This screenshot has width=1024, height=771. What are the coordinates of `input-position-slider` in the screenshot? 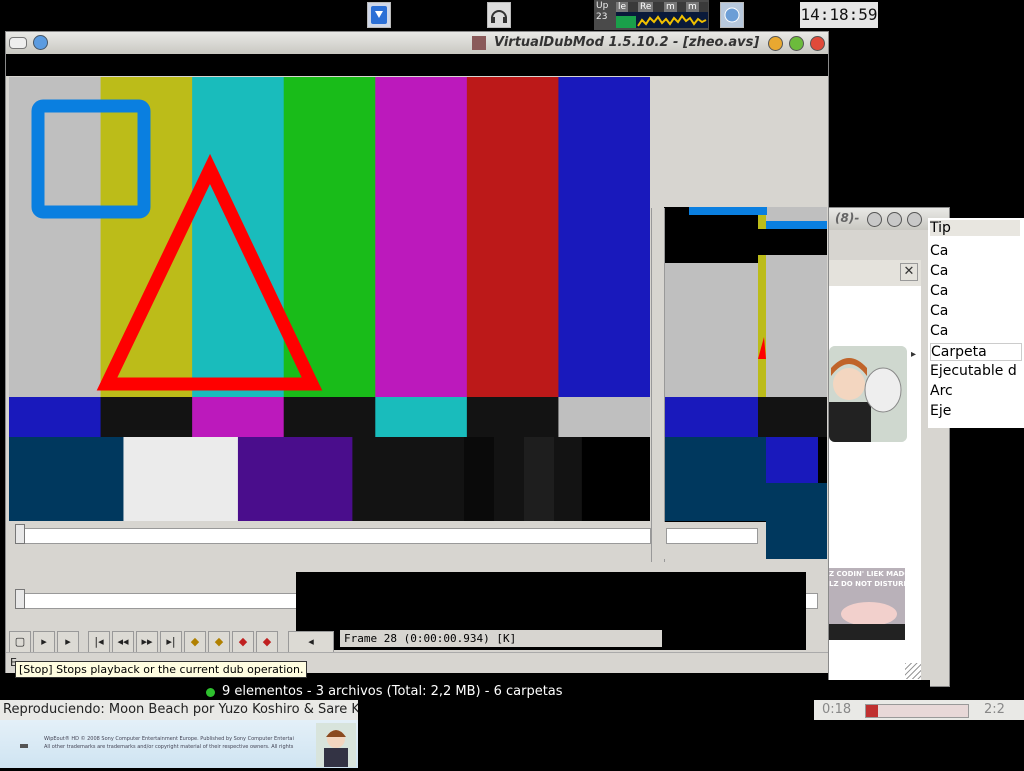 It's located at (335, 536).